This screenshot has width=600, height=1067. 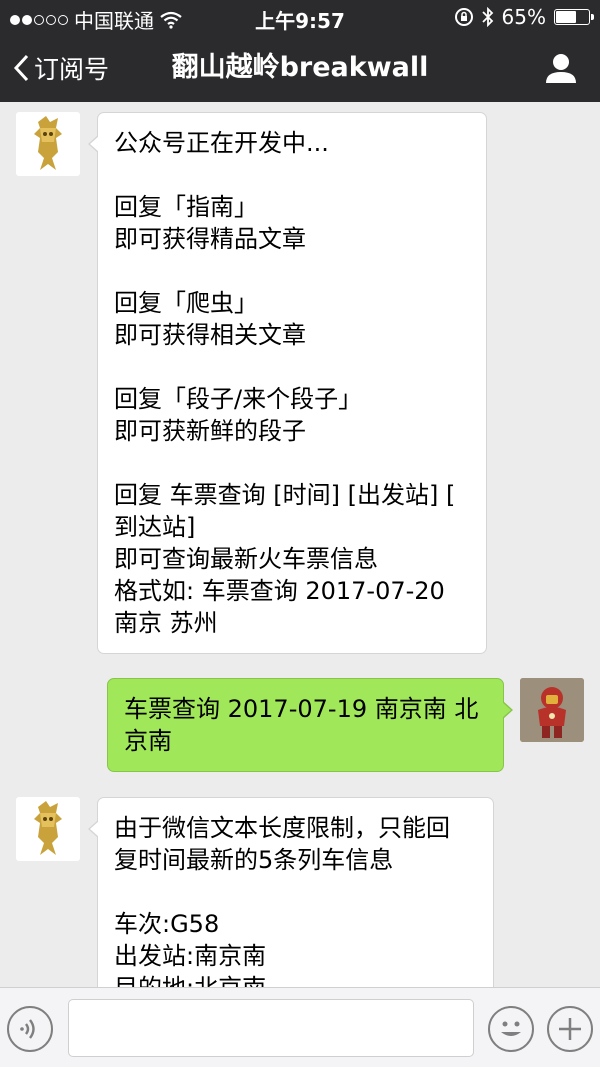 I want to click on emoji-button, so click(x=511, y=1029).